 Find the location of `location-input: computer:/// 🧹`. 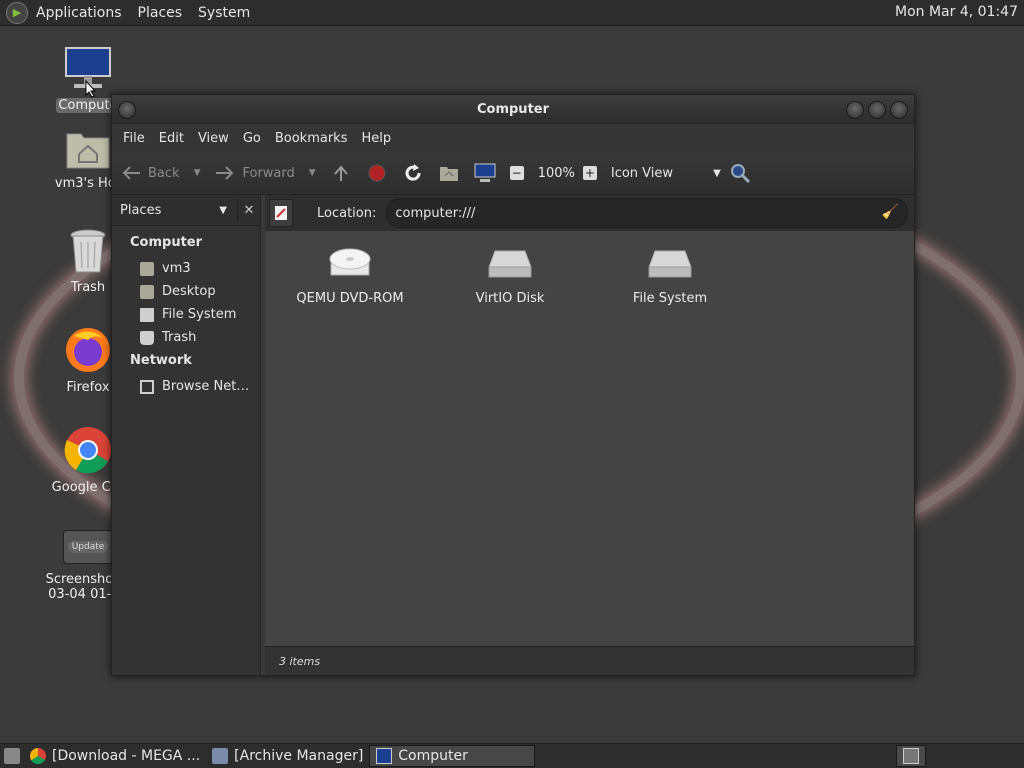

location-input: computer:/// 🧹 is located at coordinates (647, 213).